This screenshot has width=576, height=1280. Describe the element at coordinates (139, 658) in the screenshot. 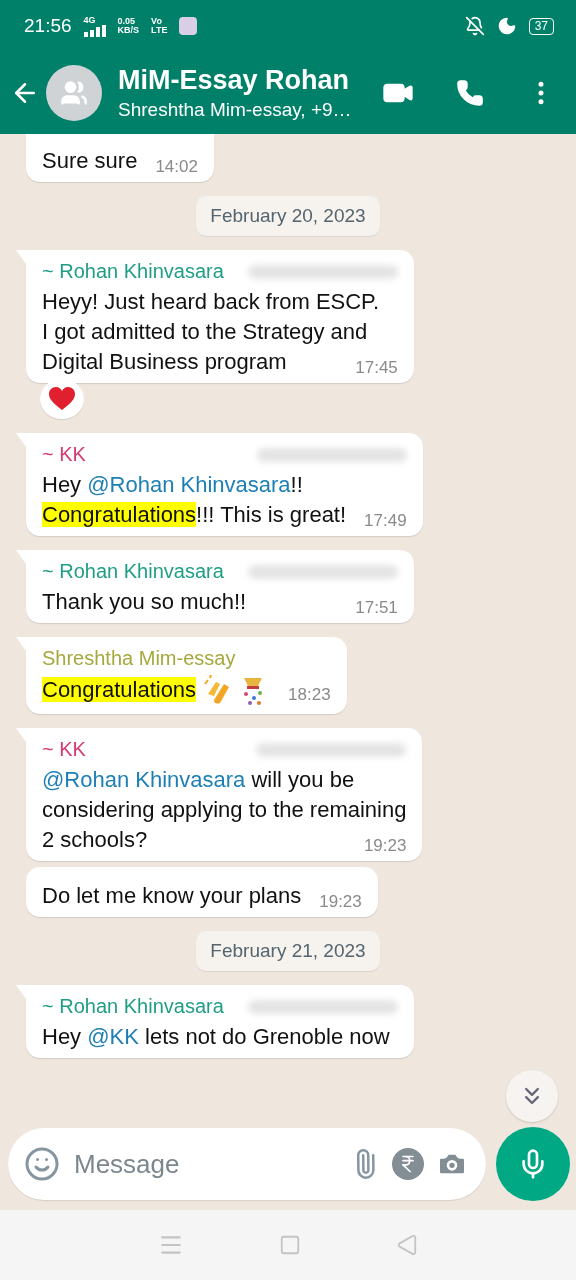

I see `sender-name: Shreshtha Mim-essay` at that location.